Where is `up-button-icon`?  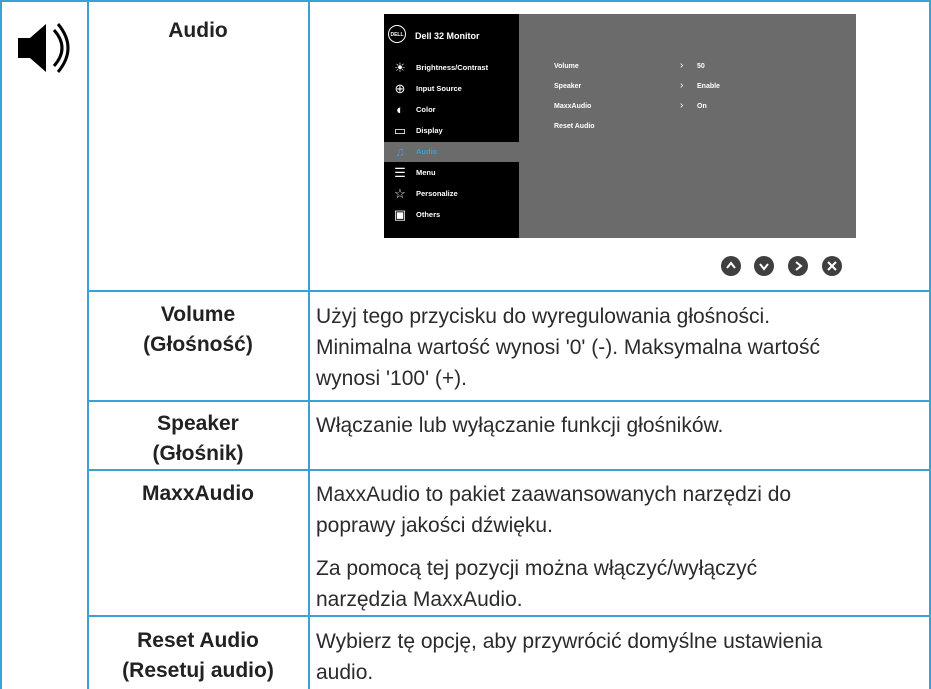
up-button-icon is located at coordinates (731, 266).